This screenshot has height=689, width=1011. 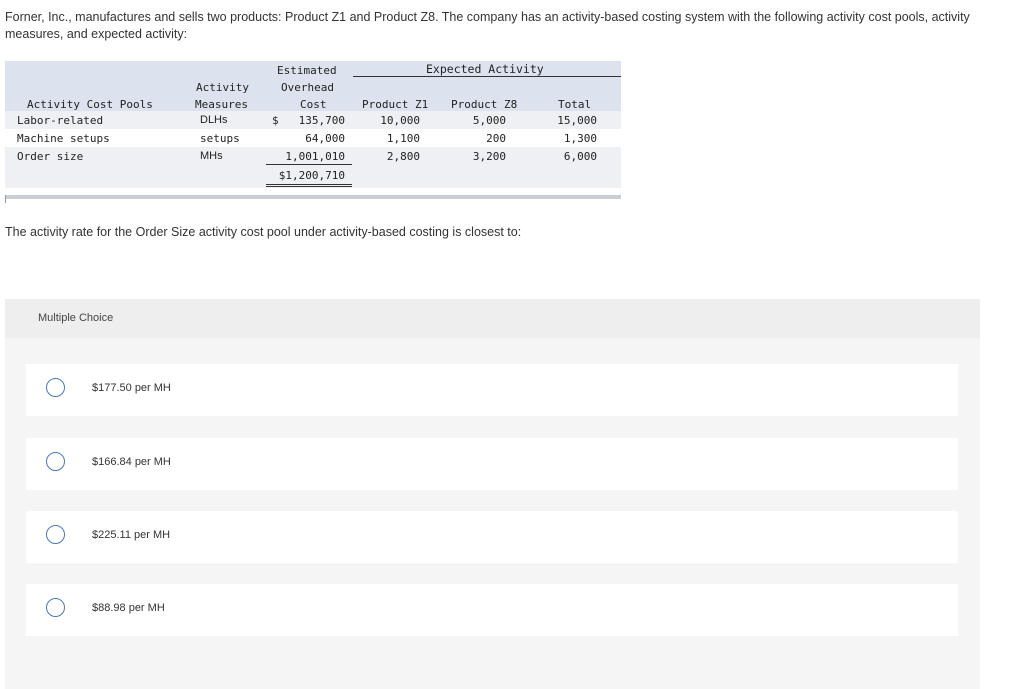 I want to click on table-row-cost: 1,001,010, so click(x=315, y=156).